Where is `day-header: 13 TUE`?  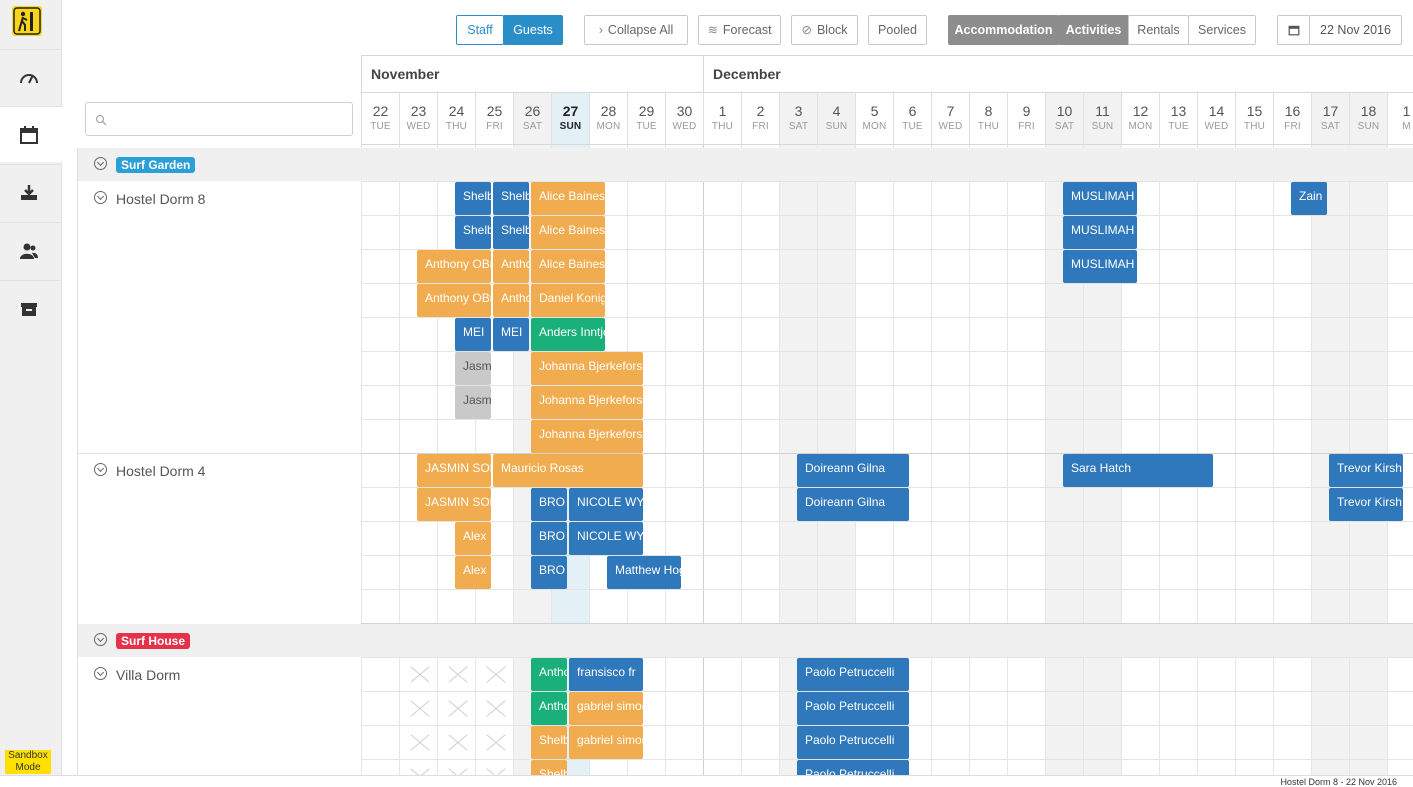 day-header: 13 TUE is located at coordinates (1178, 119).